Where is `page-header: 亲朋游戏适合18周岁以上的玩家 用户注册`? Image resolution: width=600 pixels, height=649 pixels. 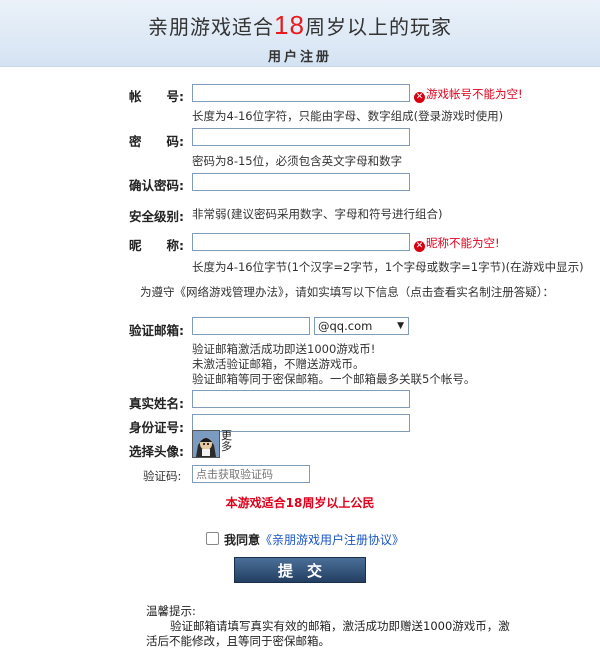
page-header: 亲朋游戏适合18周岁以上的玩家 用户注册 is located at coordinates (300, 33).